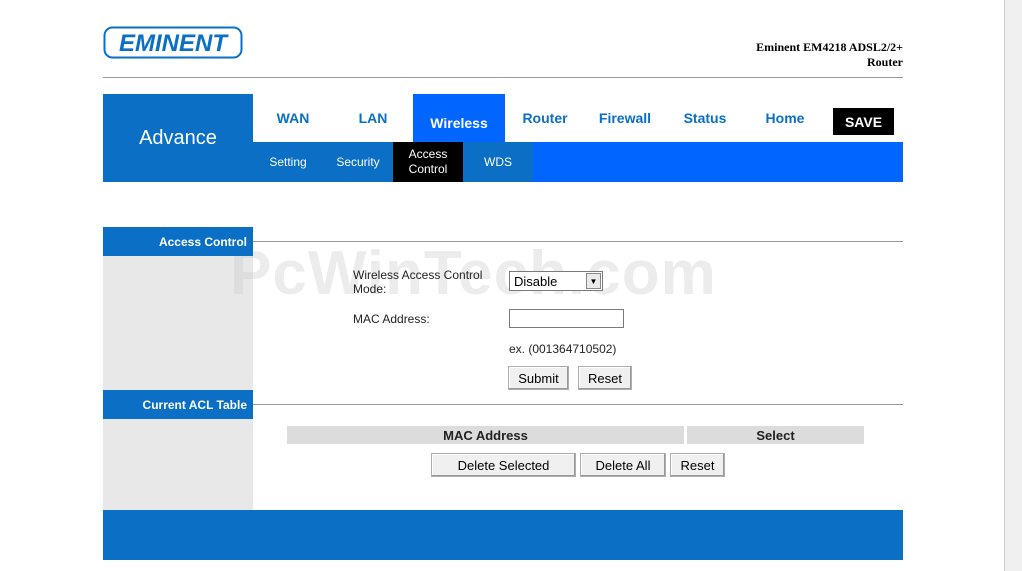 The width and height of the screenshot is (1022, 571). What do you see at coordinates (829, 55) in the screenshot?
I see `product-name: Eminent EM4218 ADSL2/2+ Router` at bounding box center [829, 55].